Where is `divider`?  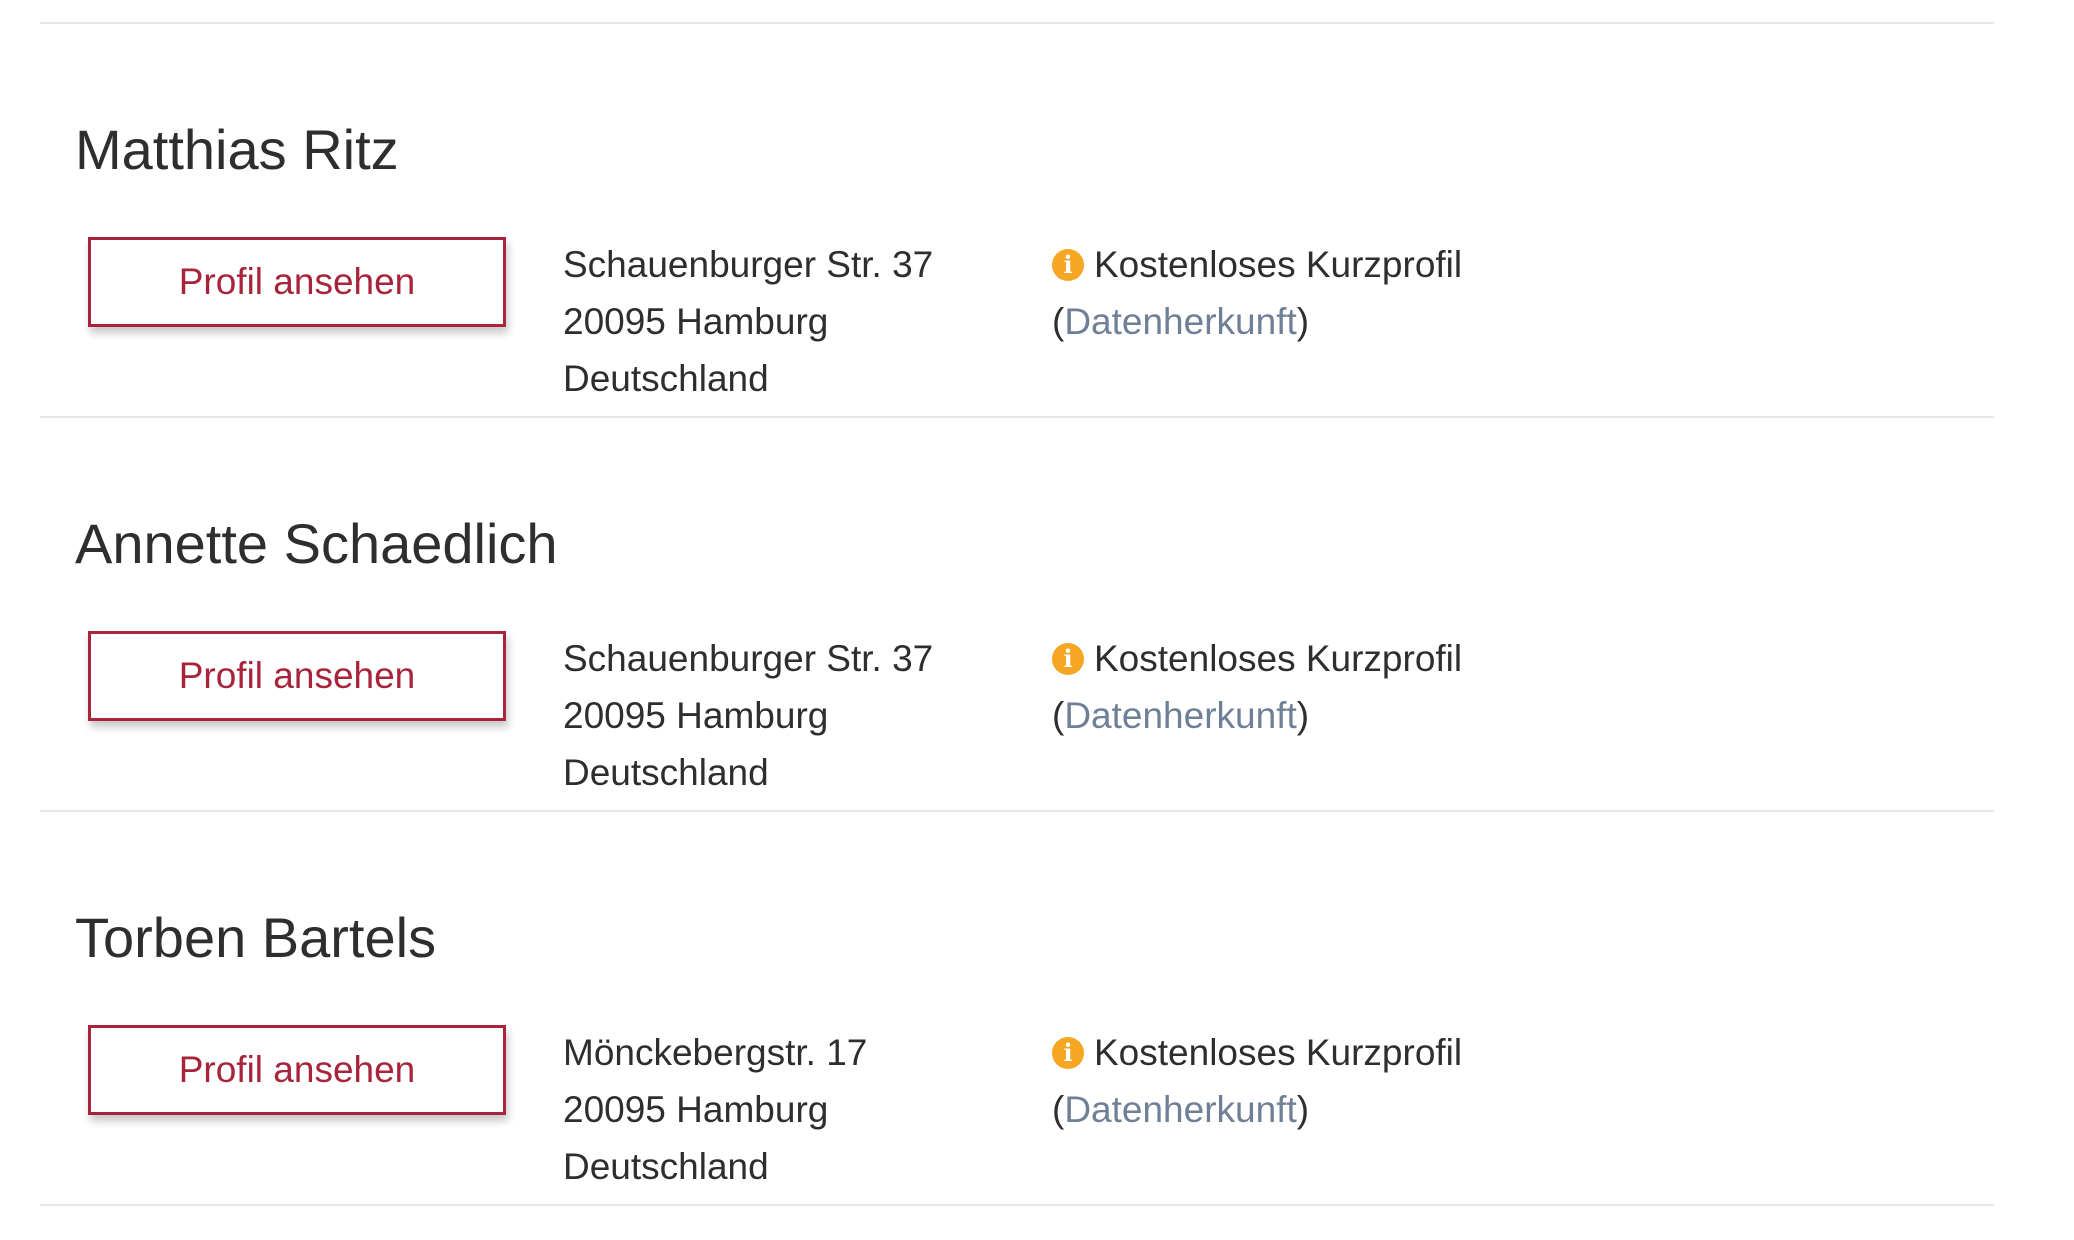
divider is located at coordinates (1017, 1205).